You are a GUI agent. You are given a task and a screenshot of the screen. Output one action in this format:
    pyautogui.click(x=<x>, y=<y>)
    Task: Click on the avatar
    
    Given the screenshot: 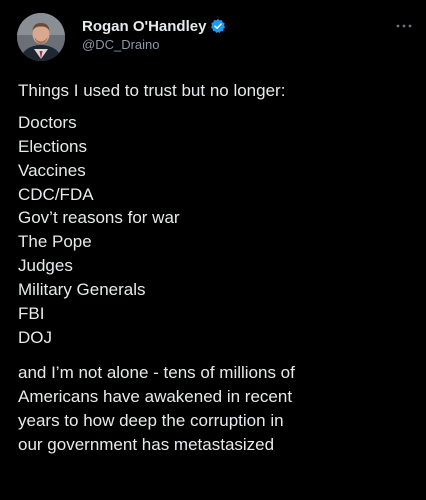 What is the action you would take?
    pyautogui.click(x=41, y=37)
    